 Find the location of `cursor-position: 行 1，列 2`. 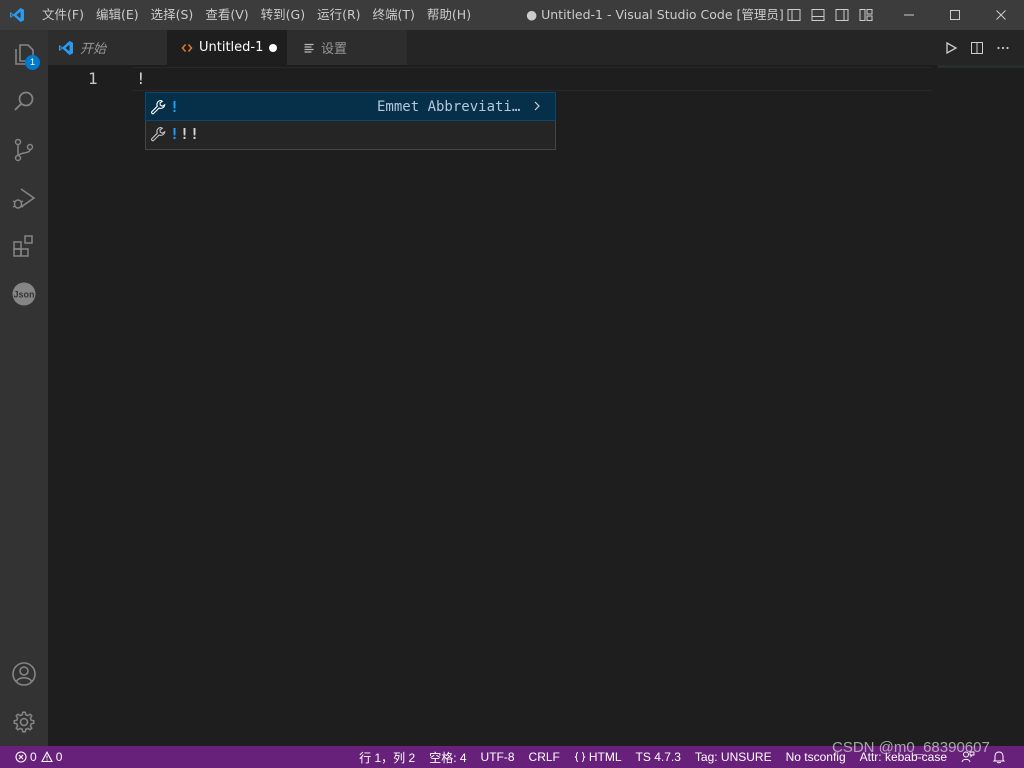

cursor-position: 行 1，列 2 is located at coordinates (387, 757).